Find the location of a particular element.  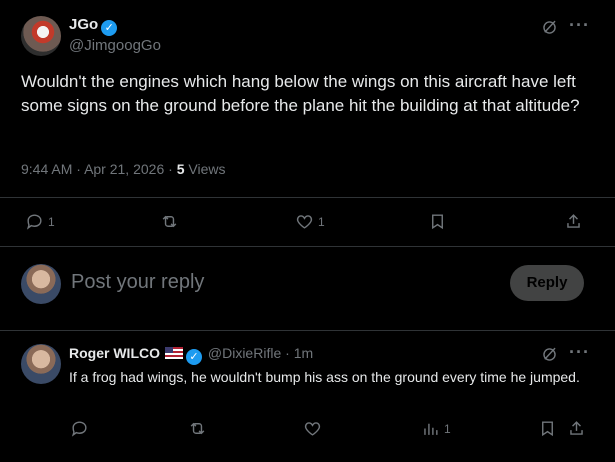

reply-action is located at coordinates (79, 428).